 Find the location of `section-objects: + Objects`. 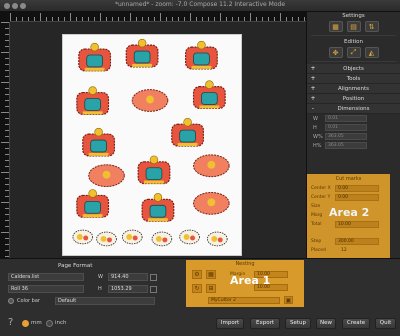

section-objects: + Objects is located at coordinates (353, 69).